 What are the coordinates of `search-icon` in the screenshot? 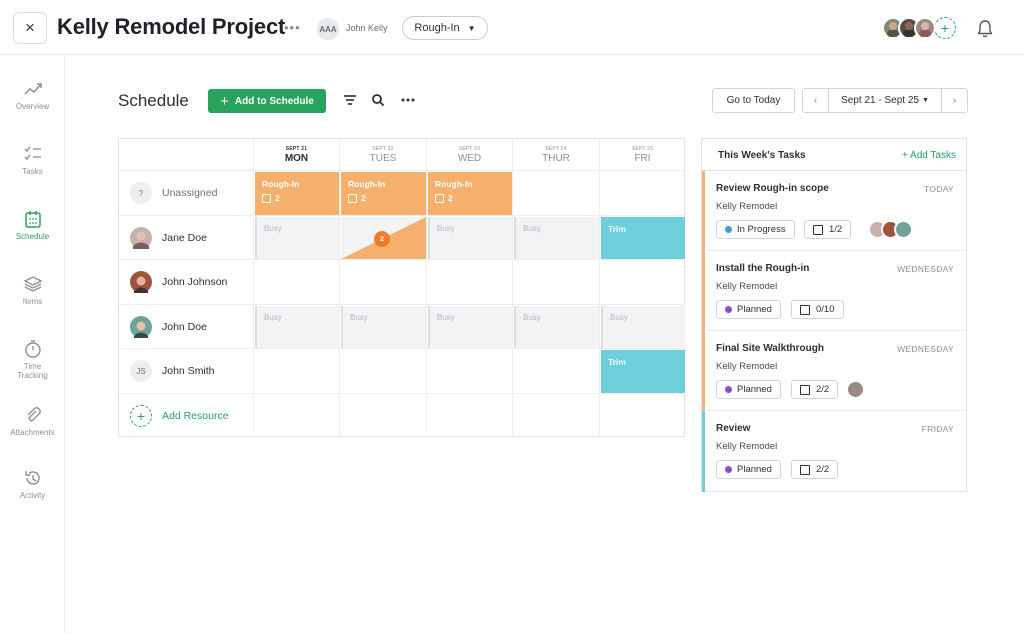 It's located at (378, 100).